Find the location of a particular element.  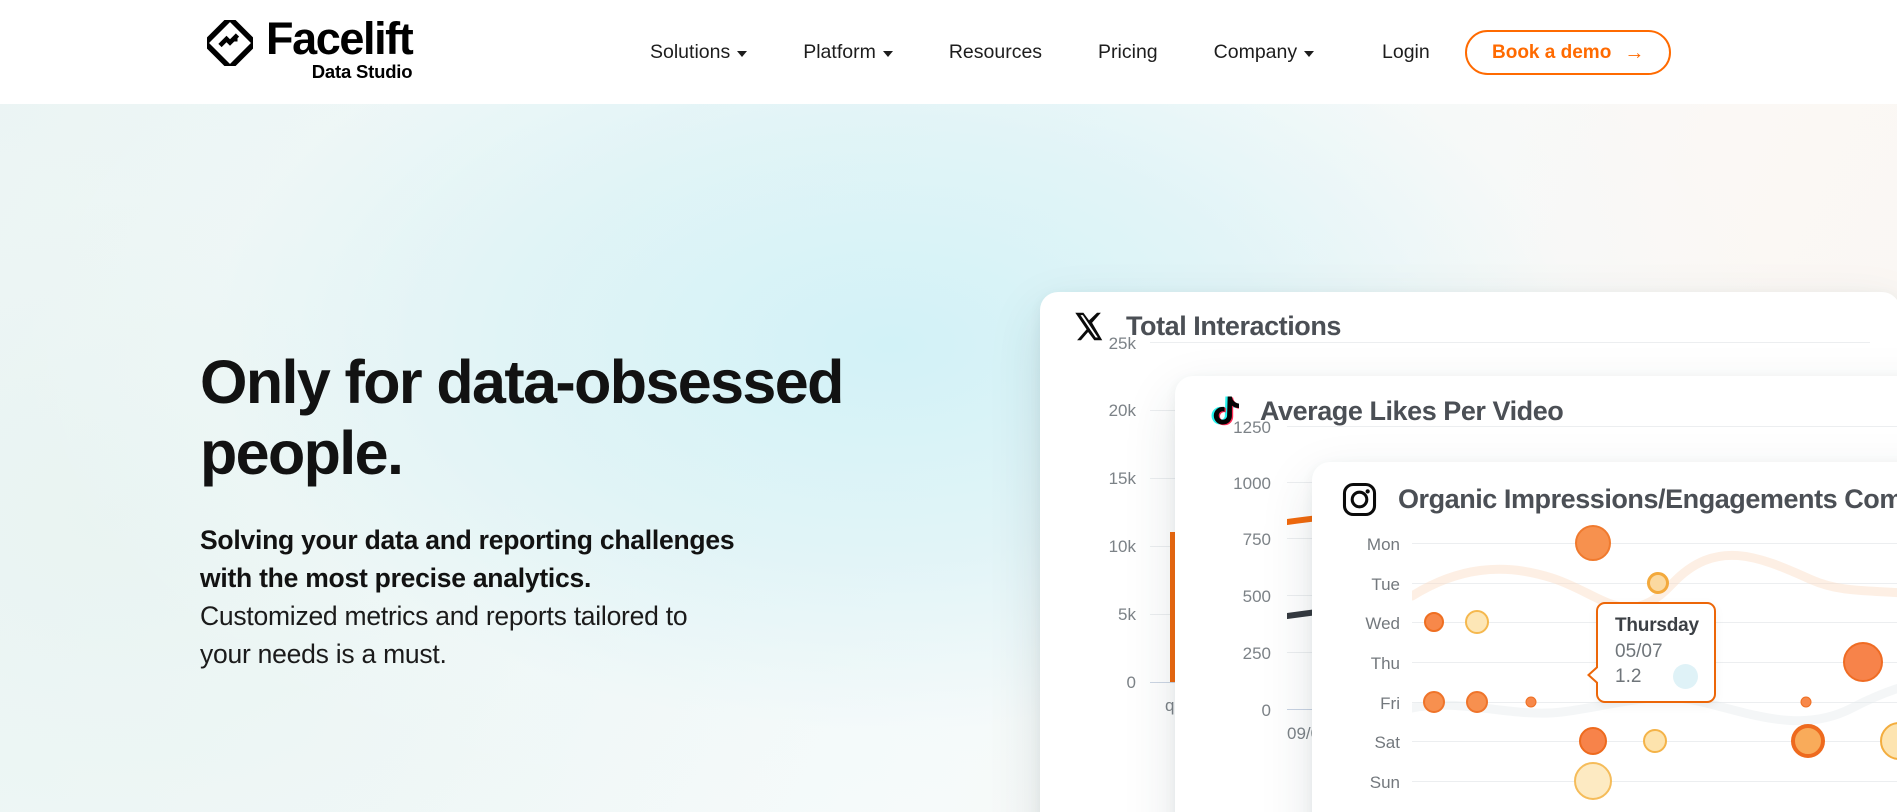

card2-ytick-750: 750 is located at coordinates (1256, 539).